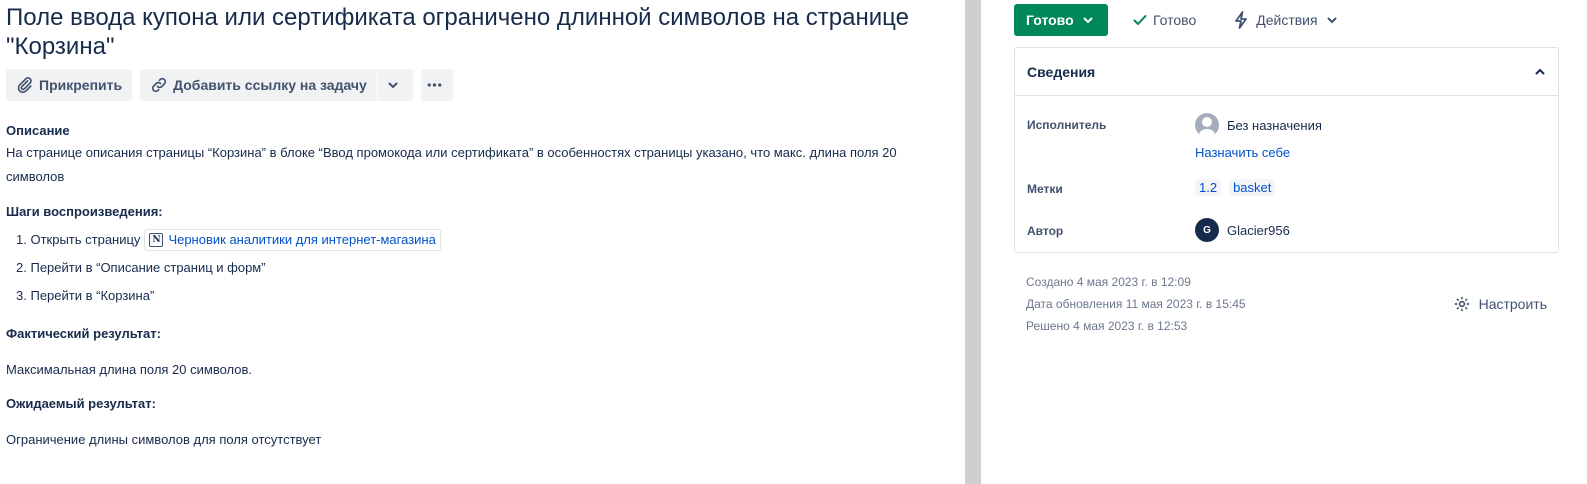  What do you see at coordinates (129, 369) in the screenshot?
I see `actual-result-text: Максимальная длина поля 20 символов.` at bounding box center [129, 369].